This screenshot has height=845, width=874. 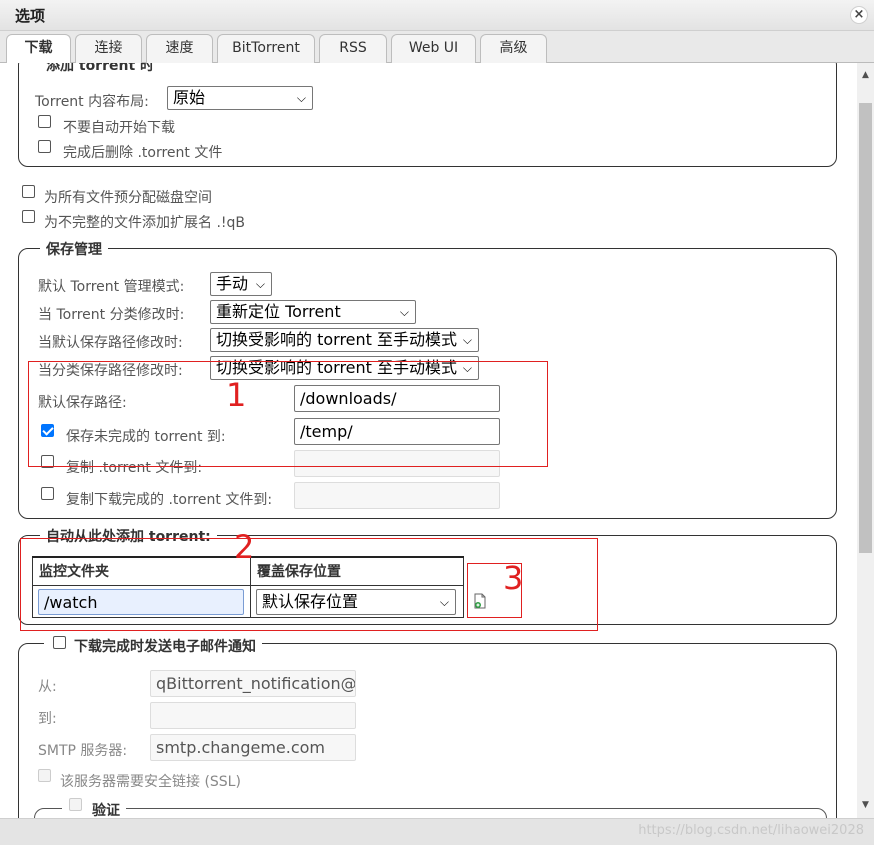 What do you see at coordinates (47, 719) in the screenshot?
I see `email-to-label: 到:` at bounding box center [47, 719].